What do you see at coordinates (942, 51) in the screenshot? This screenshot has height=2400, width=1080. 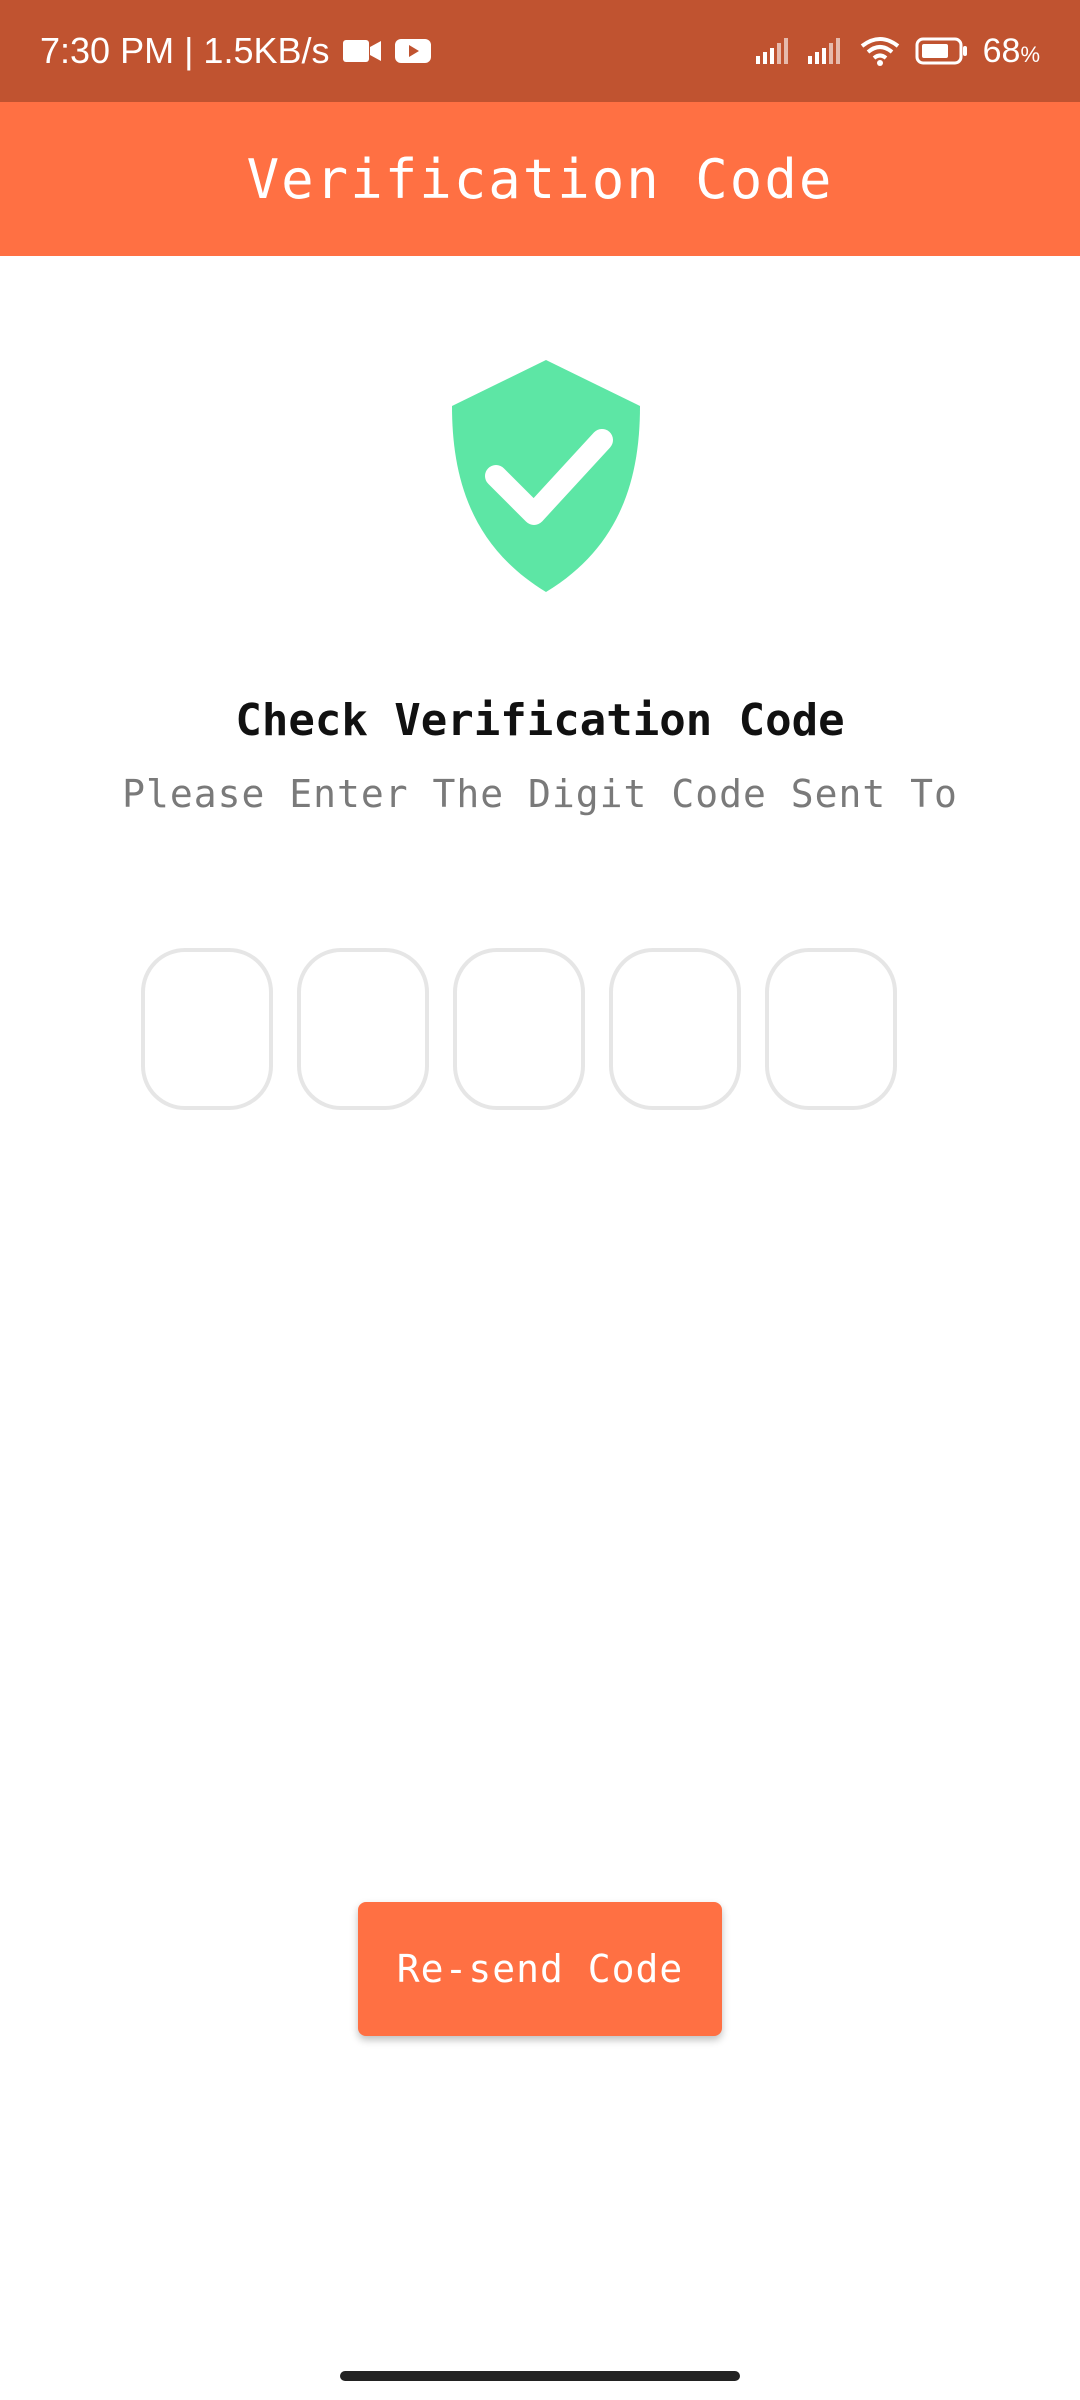 I see `battery-icon` at bounding box center [942, 51].